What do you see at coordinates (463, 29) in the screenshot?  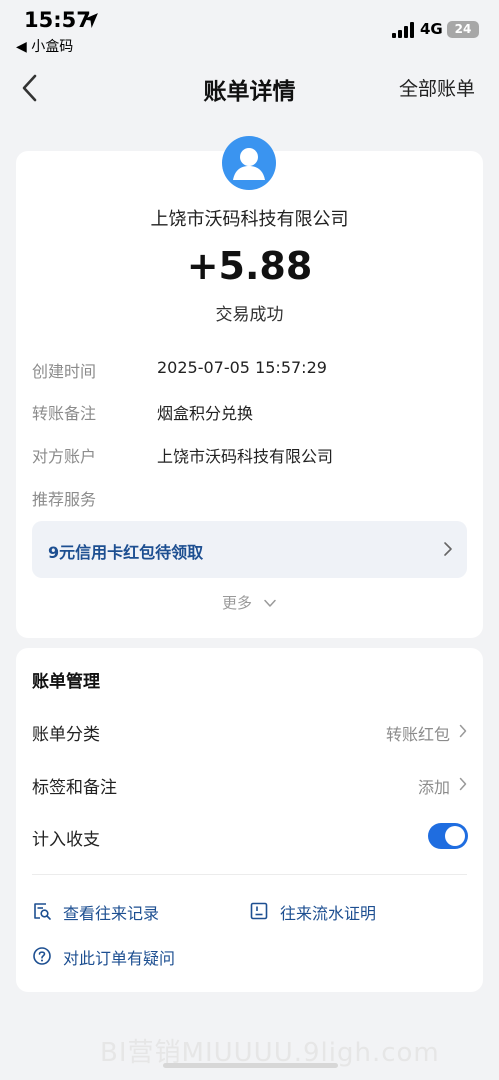 I see `battery-indicator: 24` at bounding box center [463, 29].